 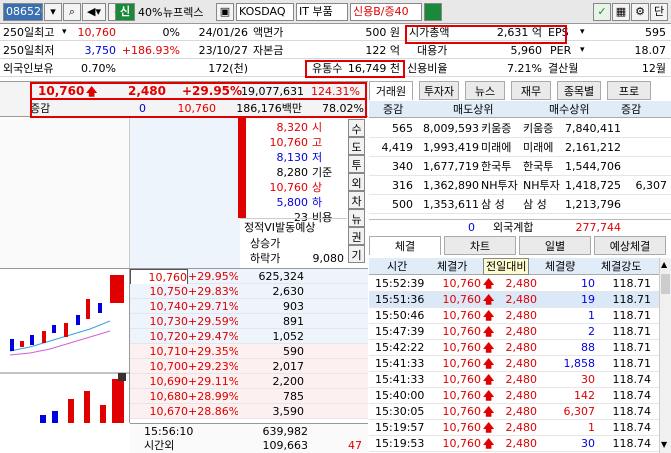 What do you see at coordinates (249, 277) in the screenshot?
I see `orderbook-row: 10,760 +29.95% 625,324` at bounding box center [249, 277].